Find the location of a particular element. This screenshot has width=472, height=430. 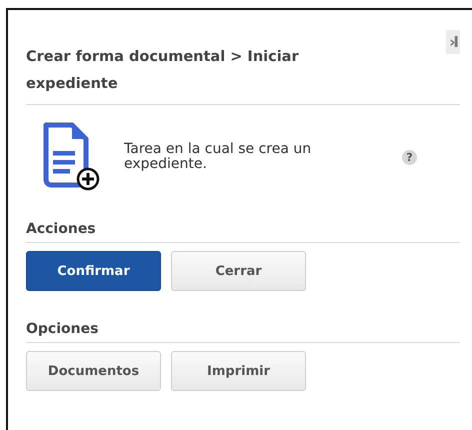

help-icon: ? is located at coordinates (409, 157).